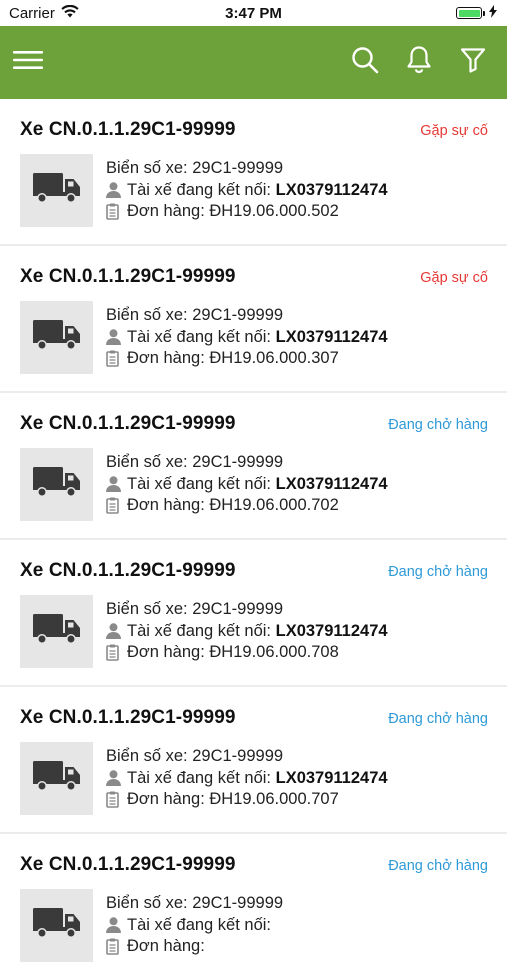 This screenshot has width=507, height=979. I want to click on driver-row: Tài xế đang kết nối:, so click(194, 926).